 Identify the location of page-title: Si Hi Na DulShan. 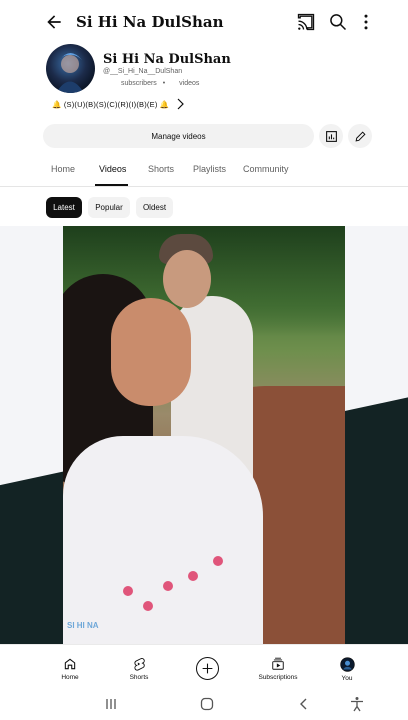
(150, 22).